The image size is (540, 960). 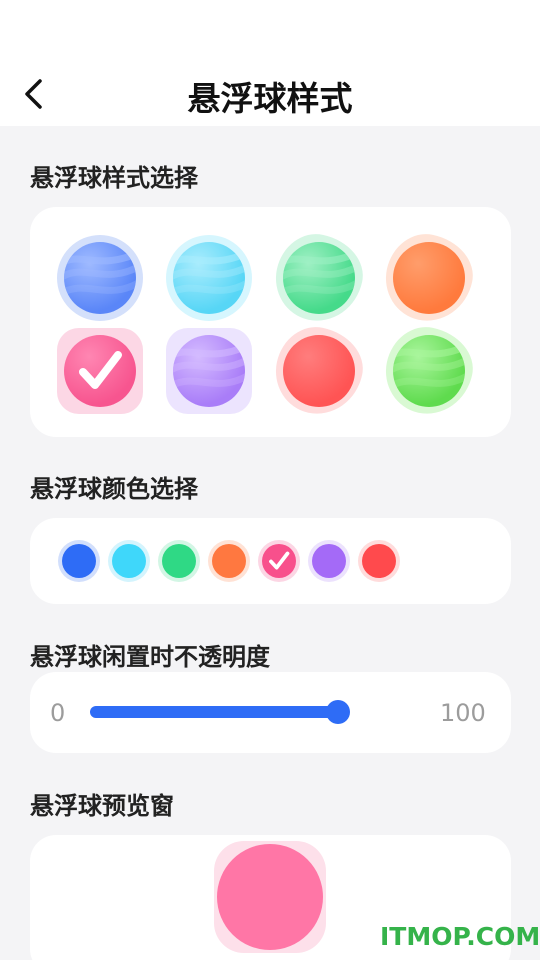 I want to click on style-option-cyan-wave, so click(x=209, y=278).